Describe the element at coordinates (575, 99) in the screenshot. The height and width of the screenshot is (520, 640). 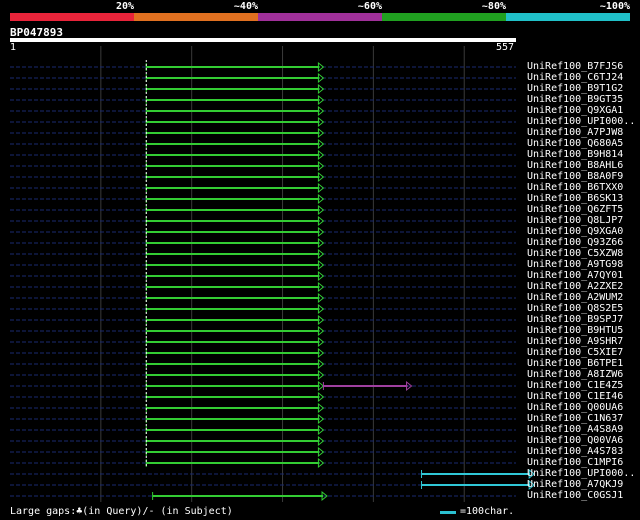
I see `hit-label: UniRef100_B9GT35` at that location.